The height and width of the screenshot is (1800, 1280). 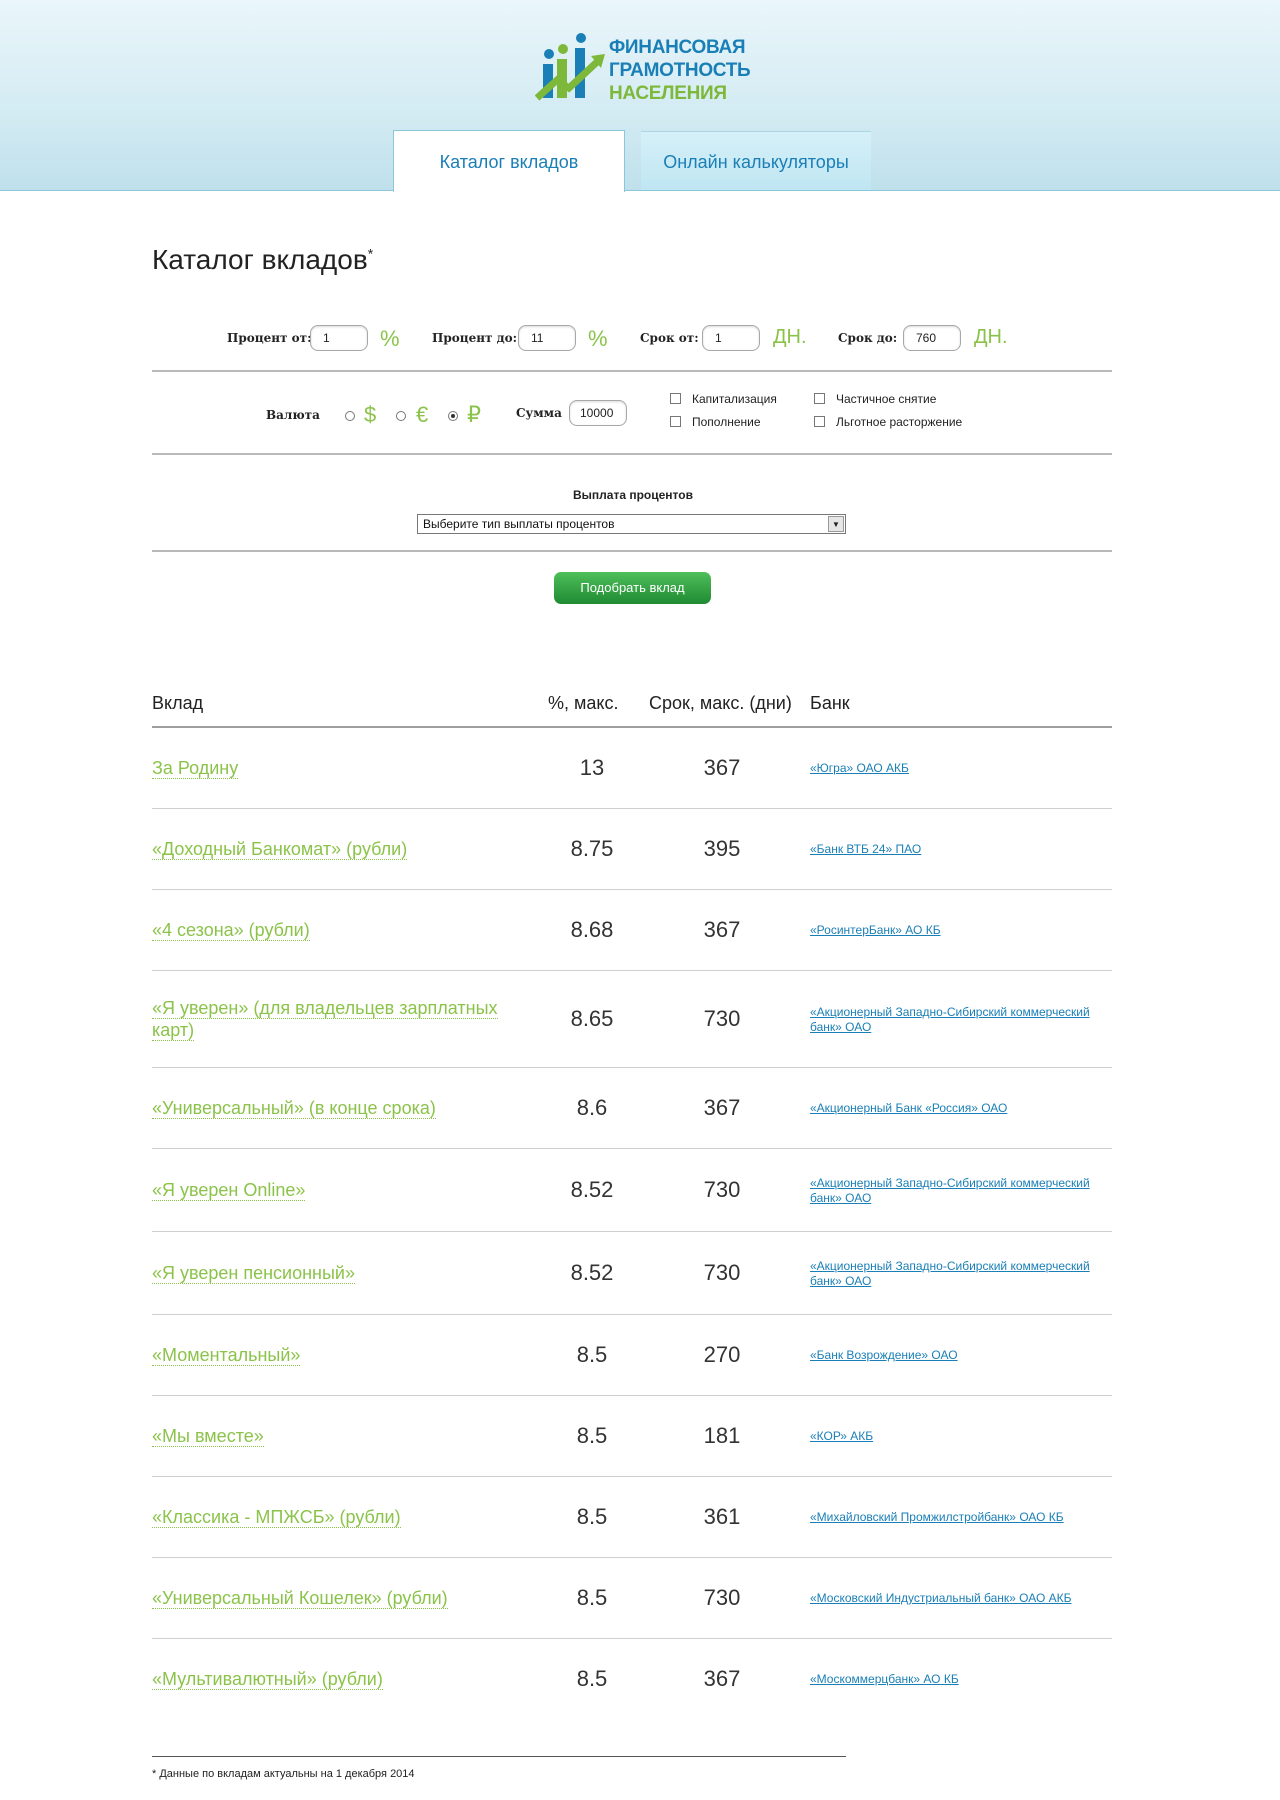 I want to click on page-title-text: Каталог вкладов, so click(x=260, y=259).